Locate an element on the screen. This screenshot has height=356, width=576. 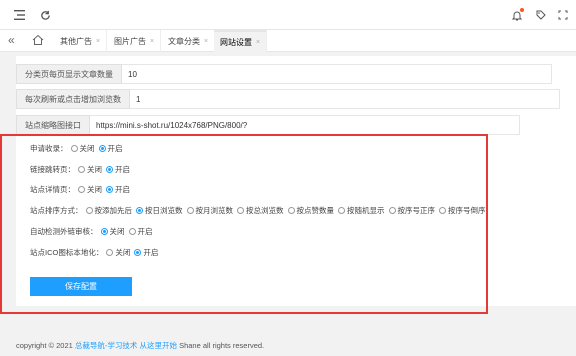
home-icon is located at coordinates (39, 41).